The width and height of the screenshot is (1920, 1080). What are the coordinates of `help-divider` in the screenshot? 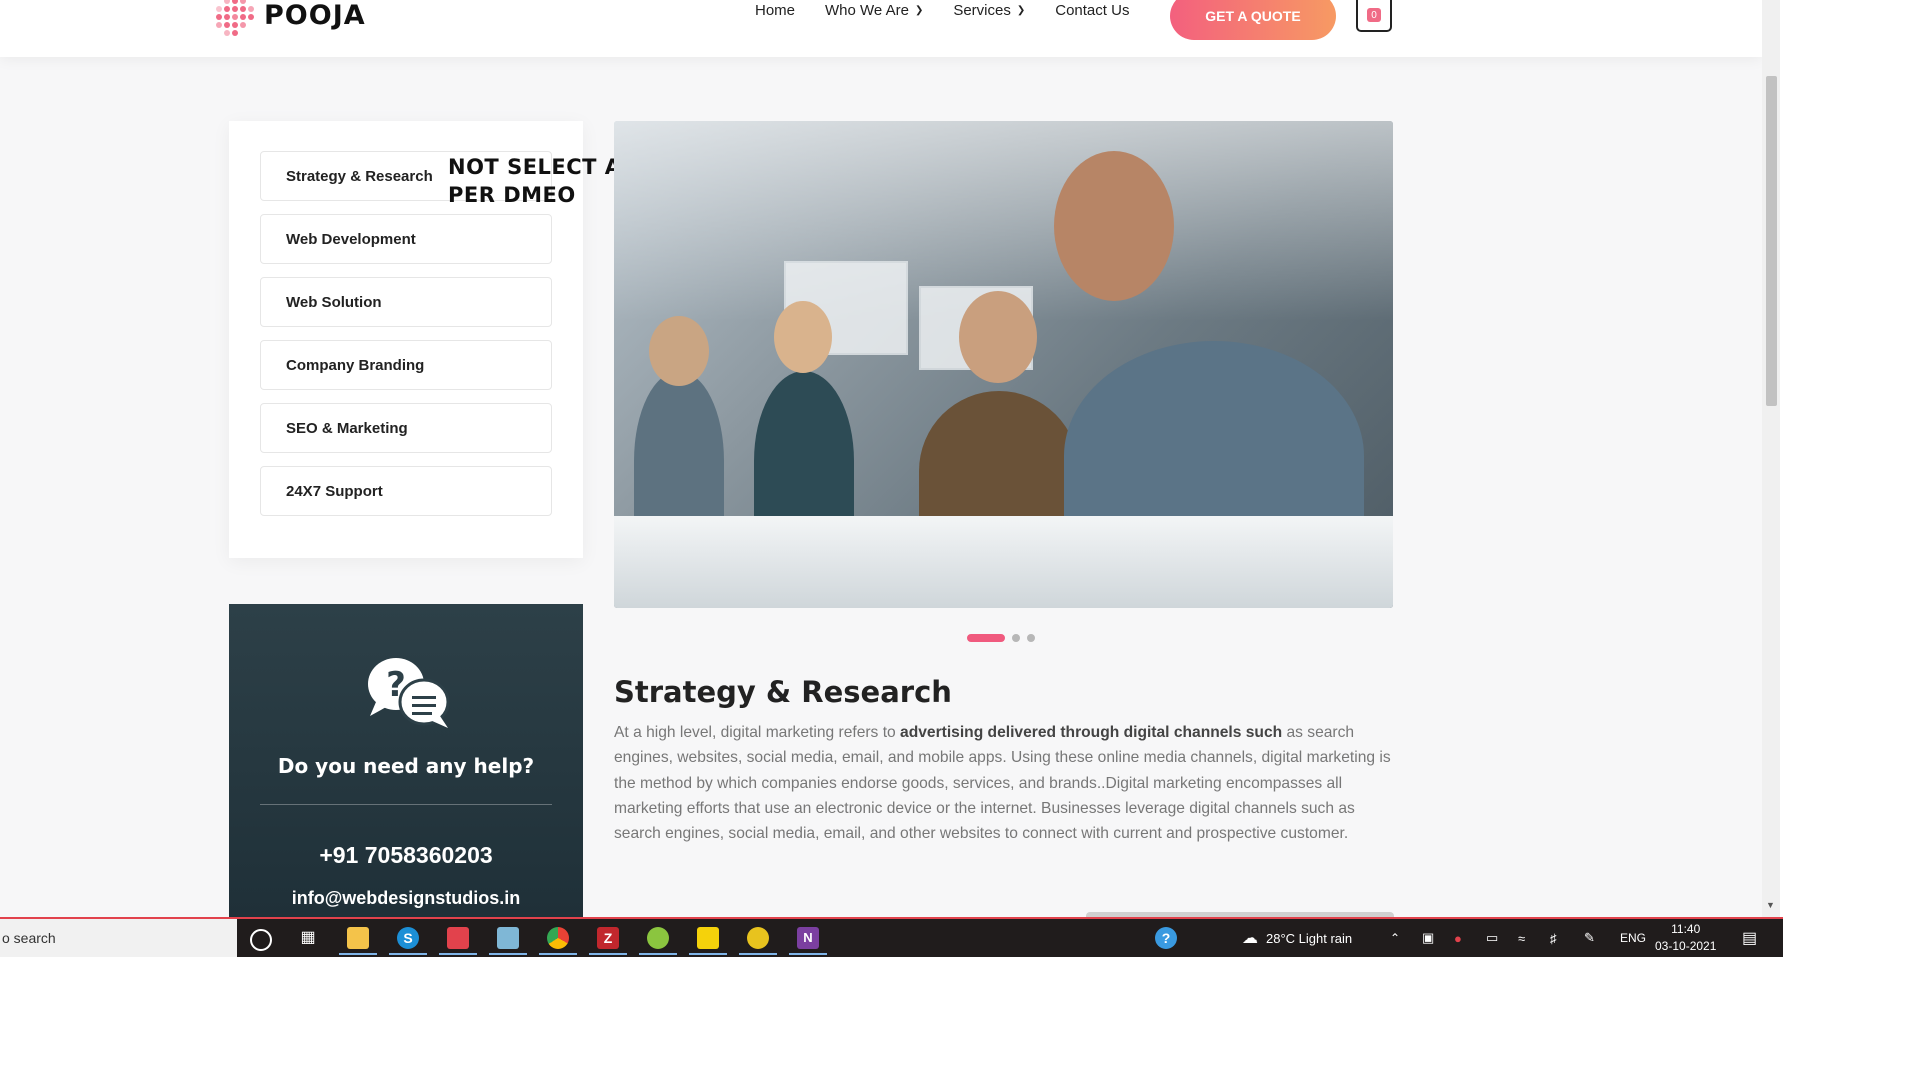 It's located at (406, 804).